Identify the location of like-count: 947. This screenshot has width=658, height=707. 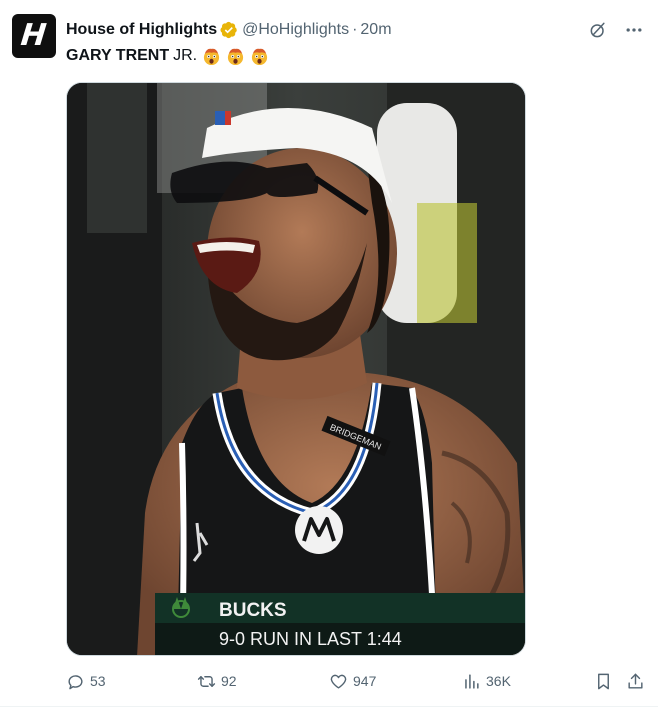
(365, 681).